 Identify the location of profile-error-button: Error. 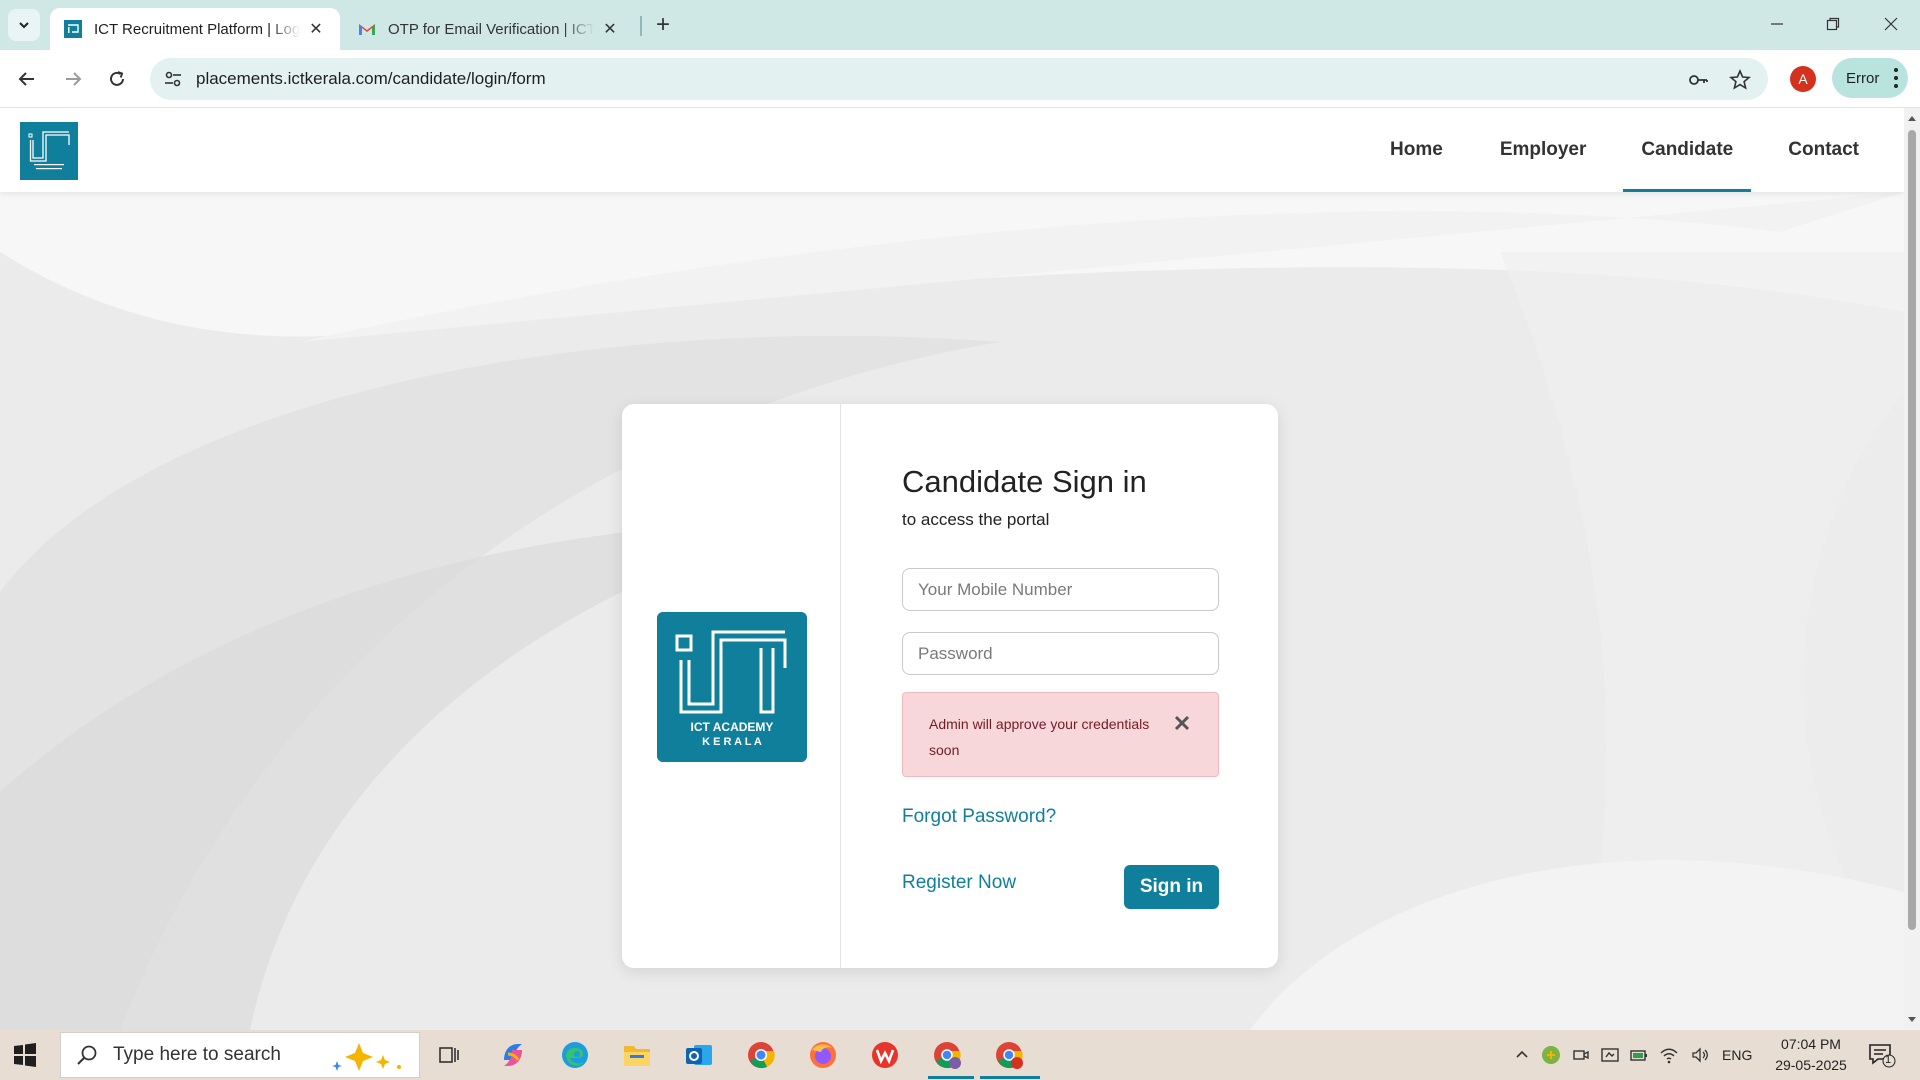
(1870, 78).